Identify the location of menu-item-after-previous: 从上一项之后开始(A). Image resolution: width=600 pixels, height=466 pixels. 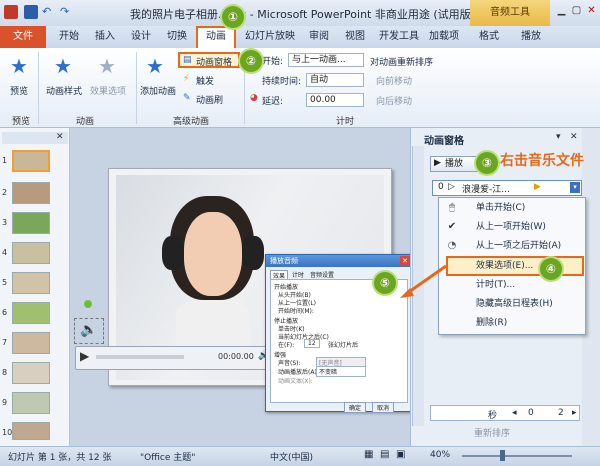
(512, 246).